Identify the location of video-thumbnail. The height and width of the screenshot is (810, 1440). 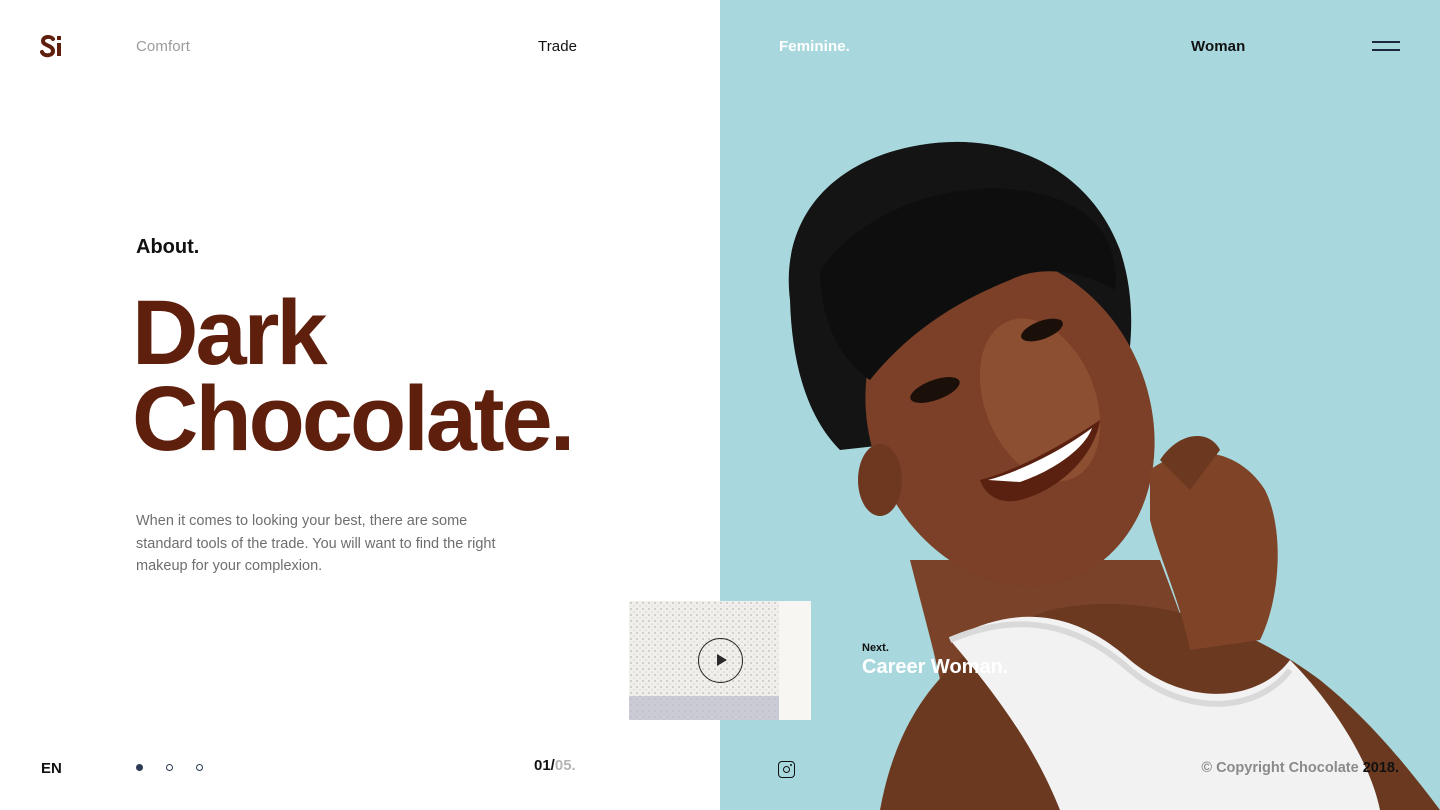
(720, 660).